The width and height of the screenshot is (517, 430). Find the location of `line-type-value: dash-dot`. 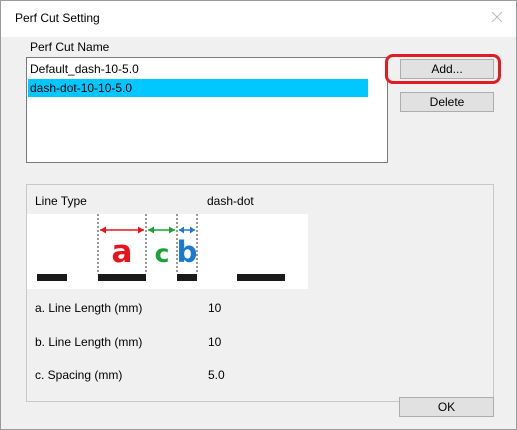

line-type-value: dash-dot is located at coordinates (230, 201).